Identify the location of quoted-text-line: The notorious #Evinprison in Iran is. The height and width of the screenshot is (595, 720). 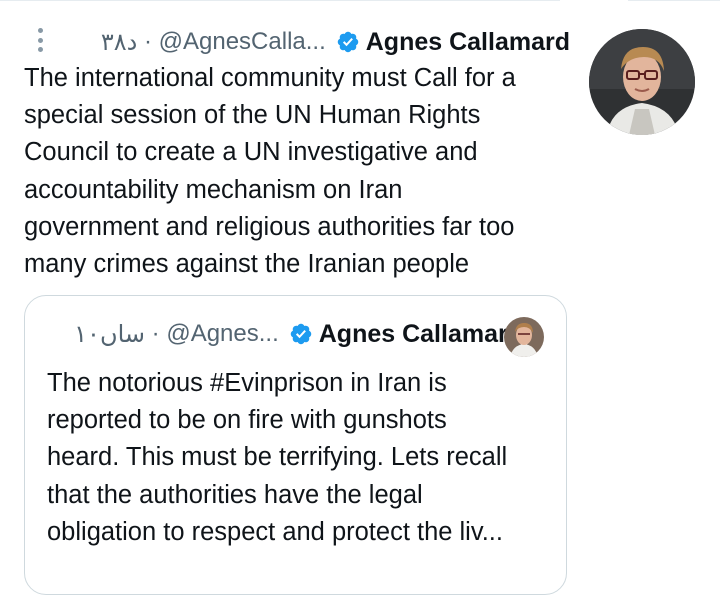
(247, 383).